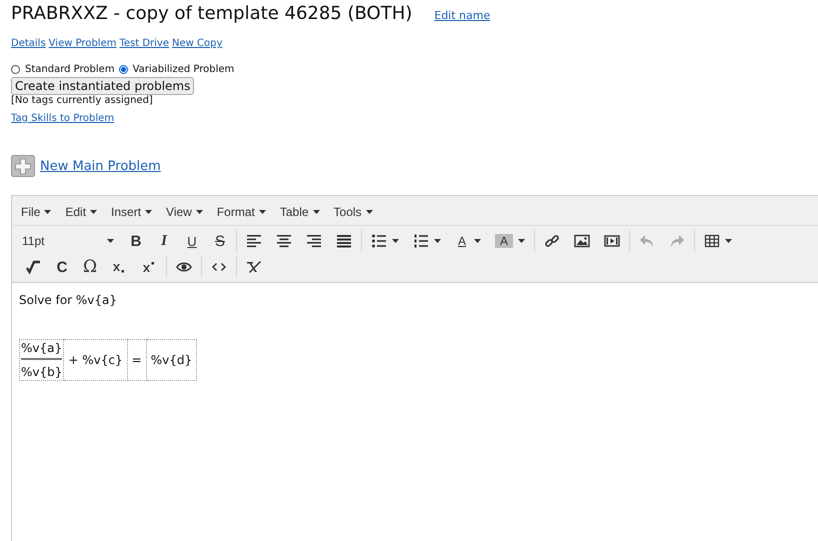  I want to click on format-button: Ω, so click(90, 267).